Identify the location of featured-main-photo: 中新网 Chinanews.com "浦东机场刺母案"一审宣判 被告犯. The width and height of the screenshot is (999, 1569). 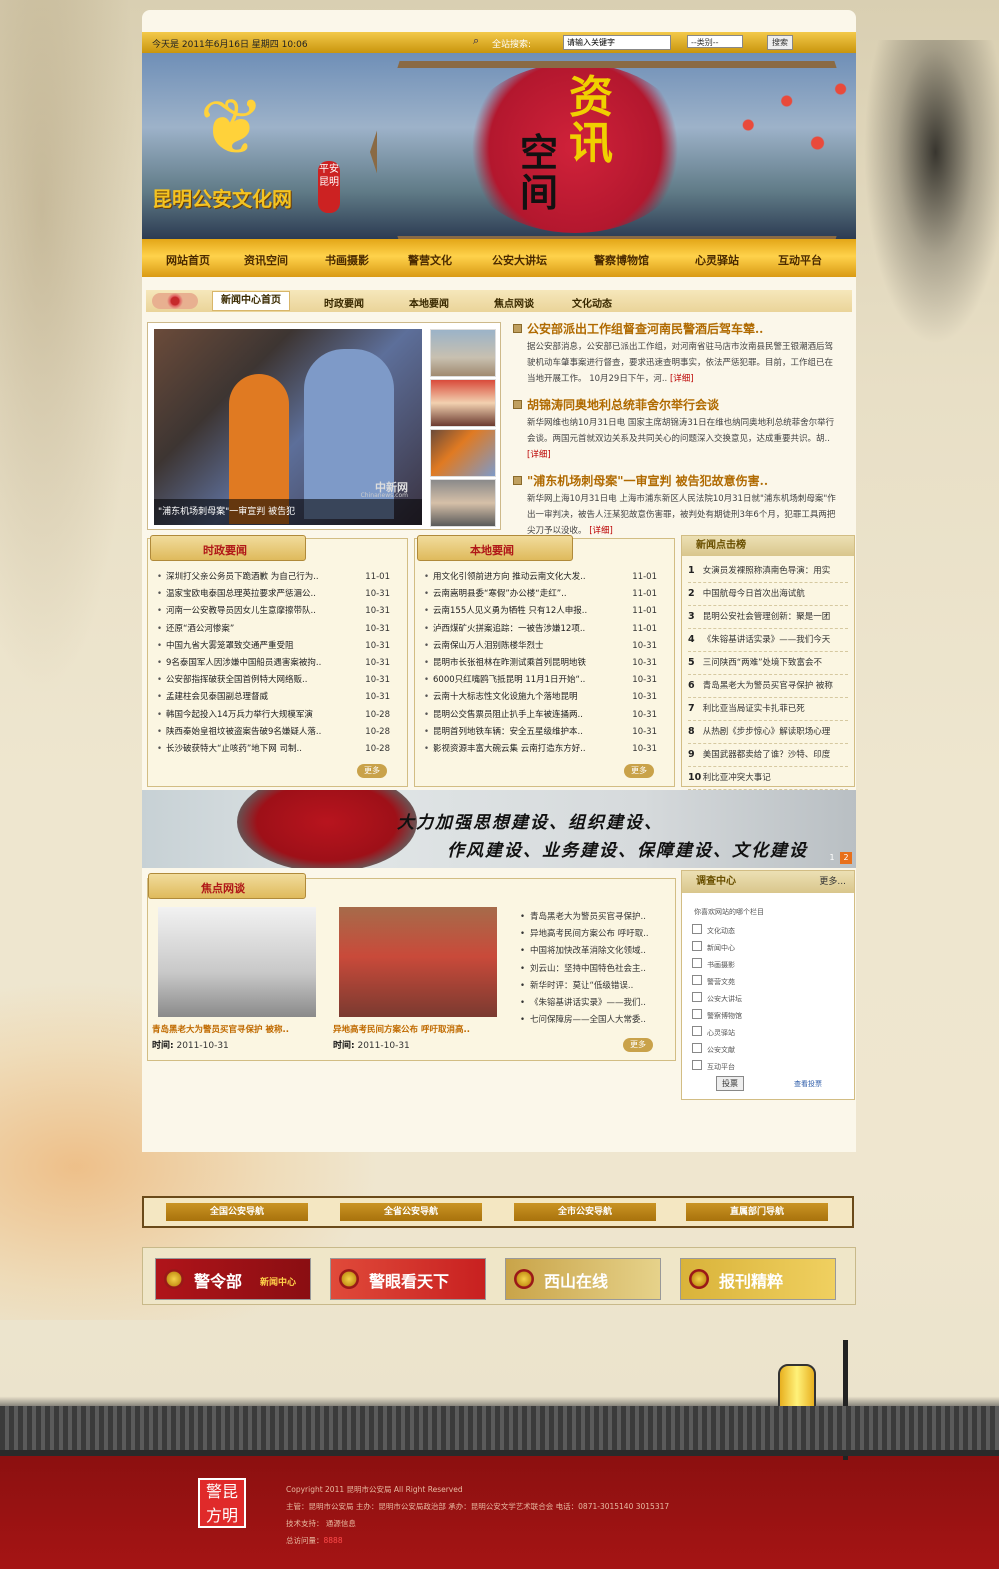
(288, 427).